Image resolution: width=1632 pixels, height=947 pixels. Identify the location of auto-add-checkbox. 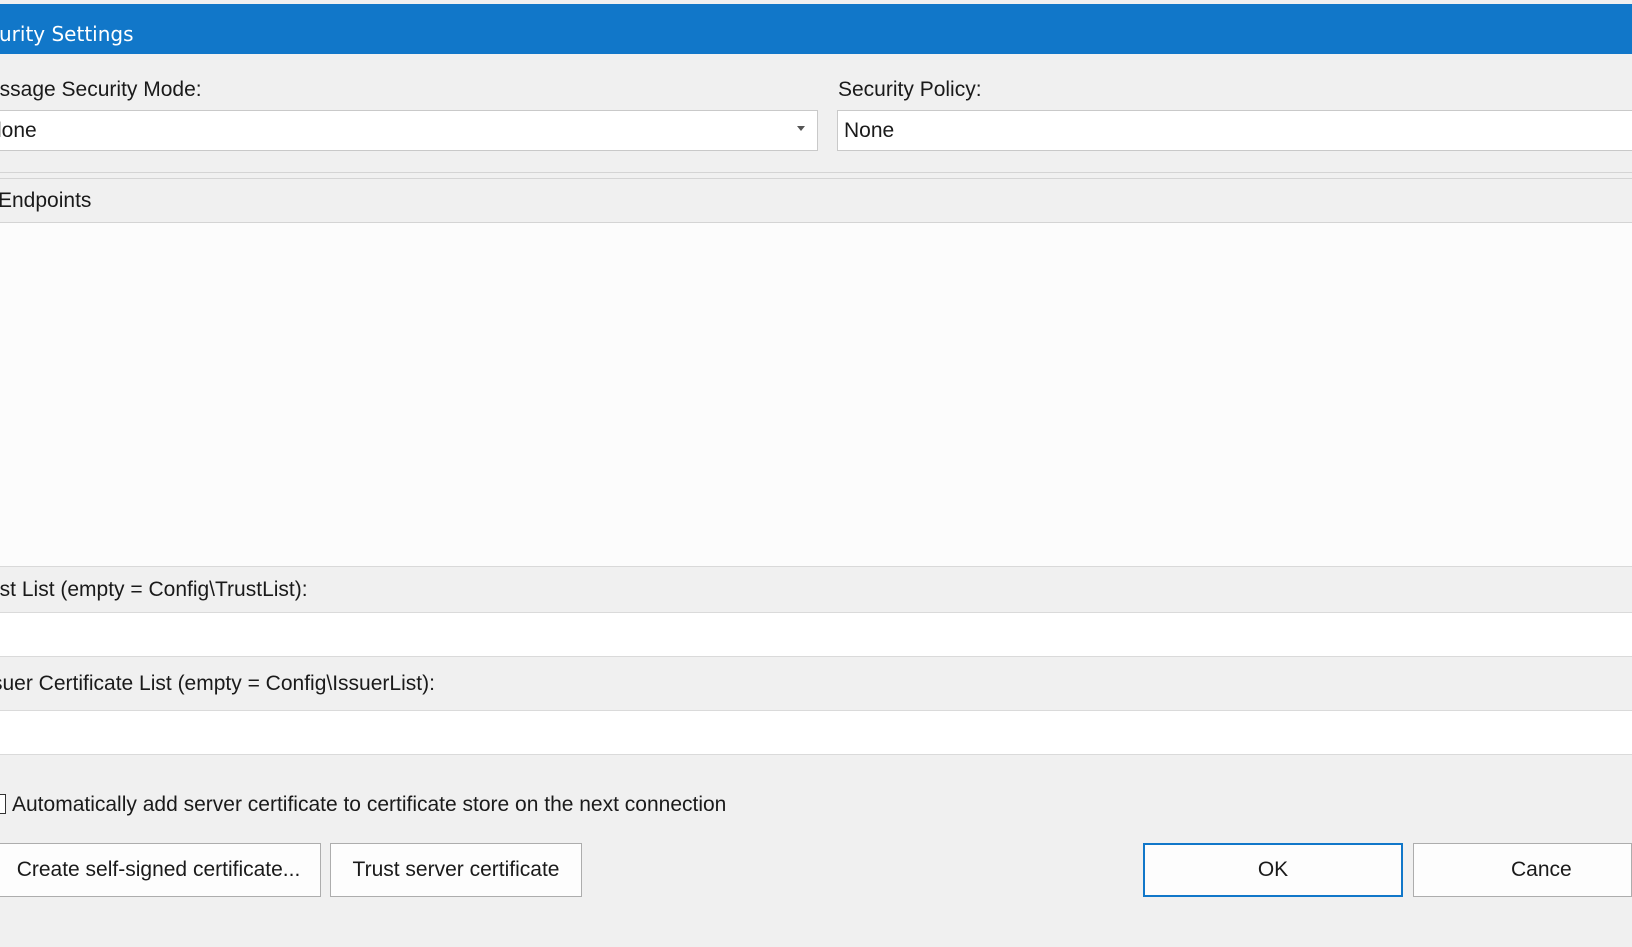
(3, 804).